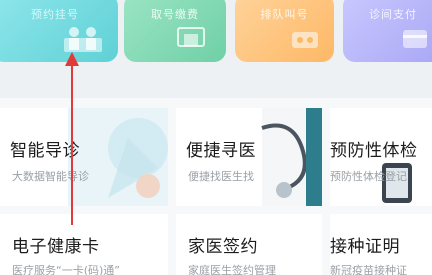 The width and height of the screenshot is (432, 275). What do you see at coordinates (415, 39) in the screenshot?
I see `pay-icon` at bounding box center [415, 39].